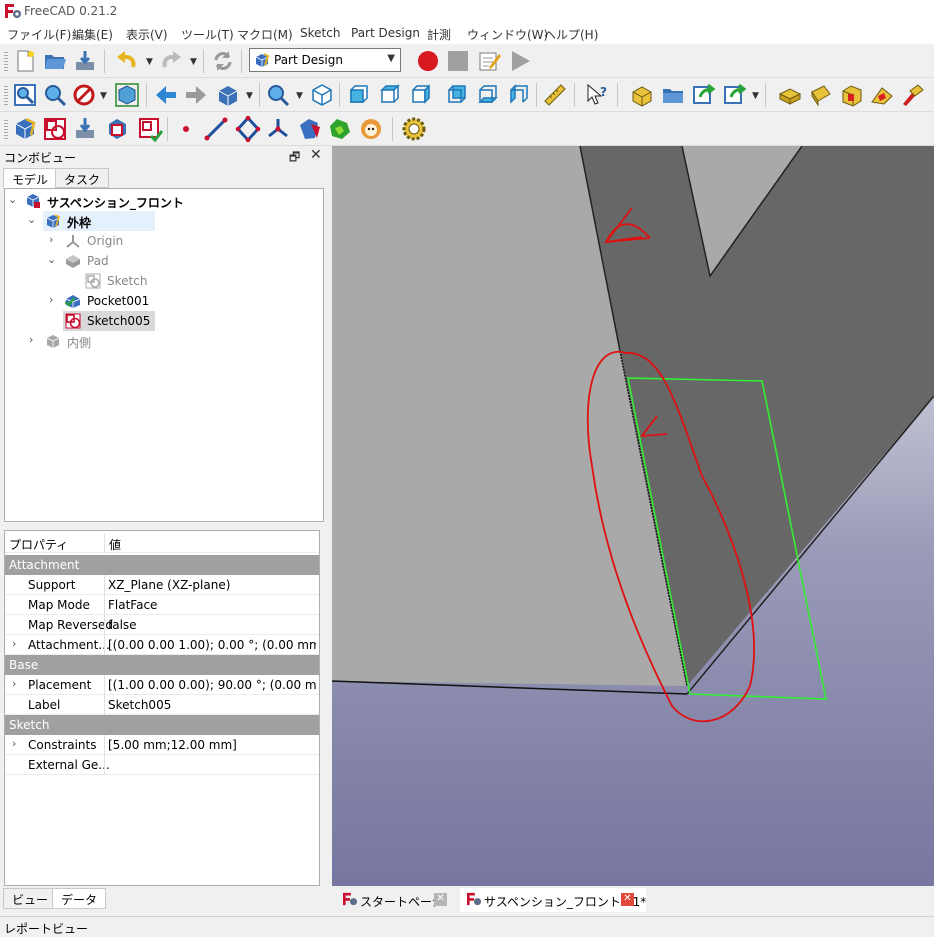 The width and height of the screenshot is (934, 937). Describe the element at coordinates (371, 129) in the screenshot. I see `clone-sheep-icon` at that location.